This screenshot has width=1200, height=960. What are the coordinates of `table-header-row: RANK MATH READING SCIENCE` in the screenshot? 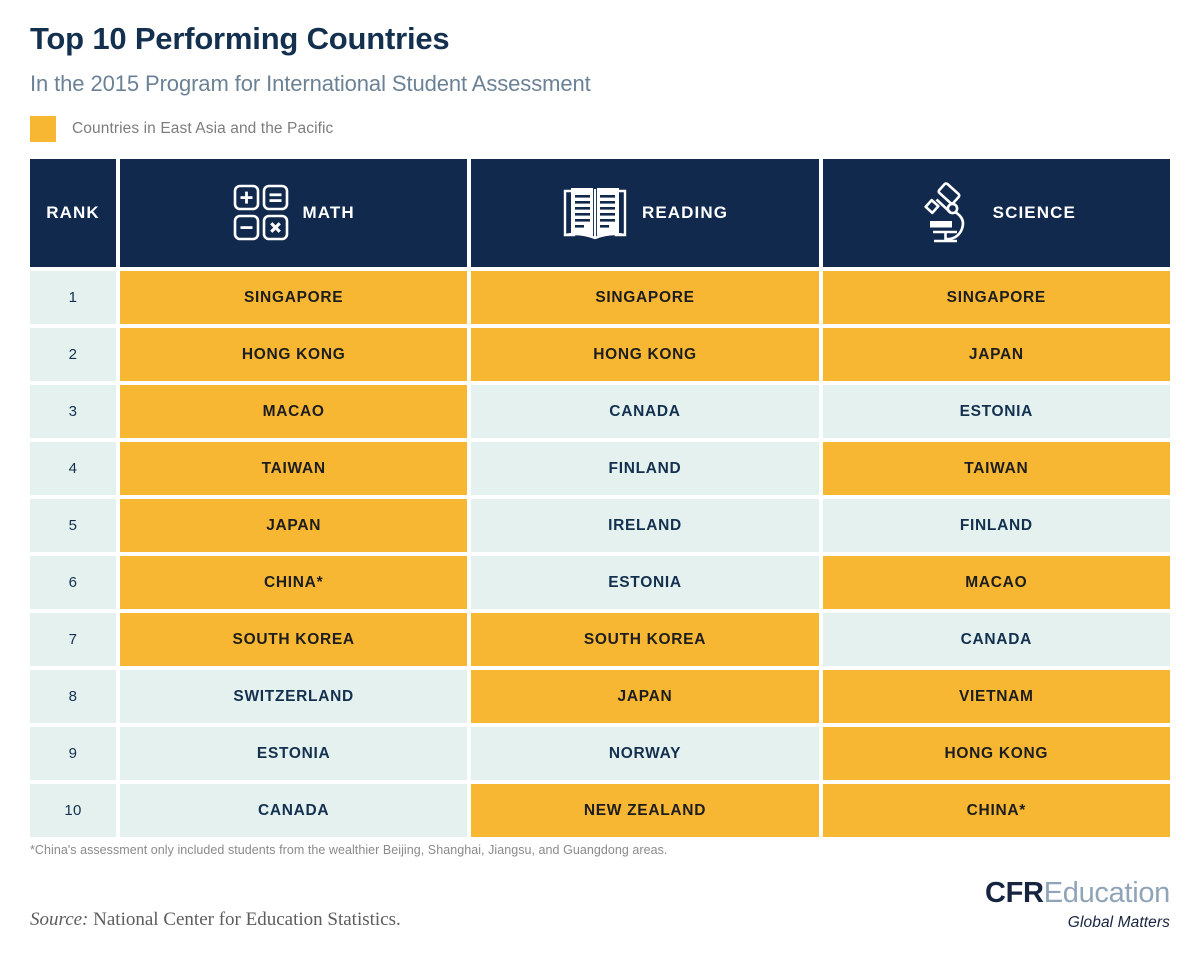 It's located at (600, 213).